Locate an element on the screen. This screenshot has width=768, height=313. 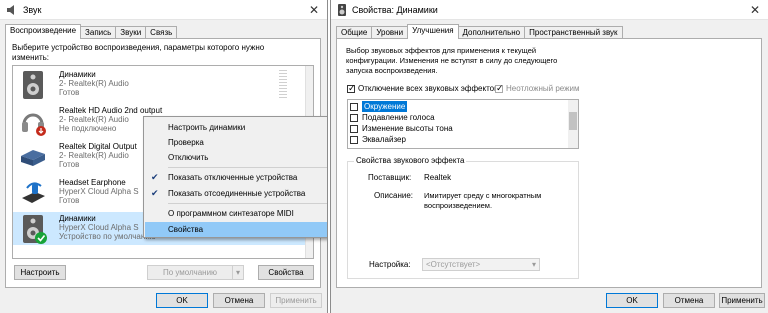
effect-item: Подавление голоса is located at coordinates (392, 117).